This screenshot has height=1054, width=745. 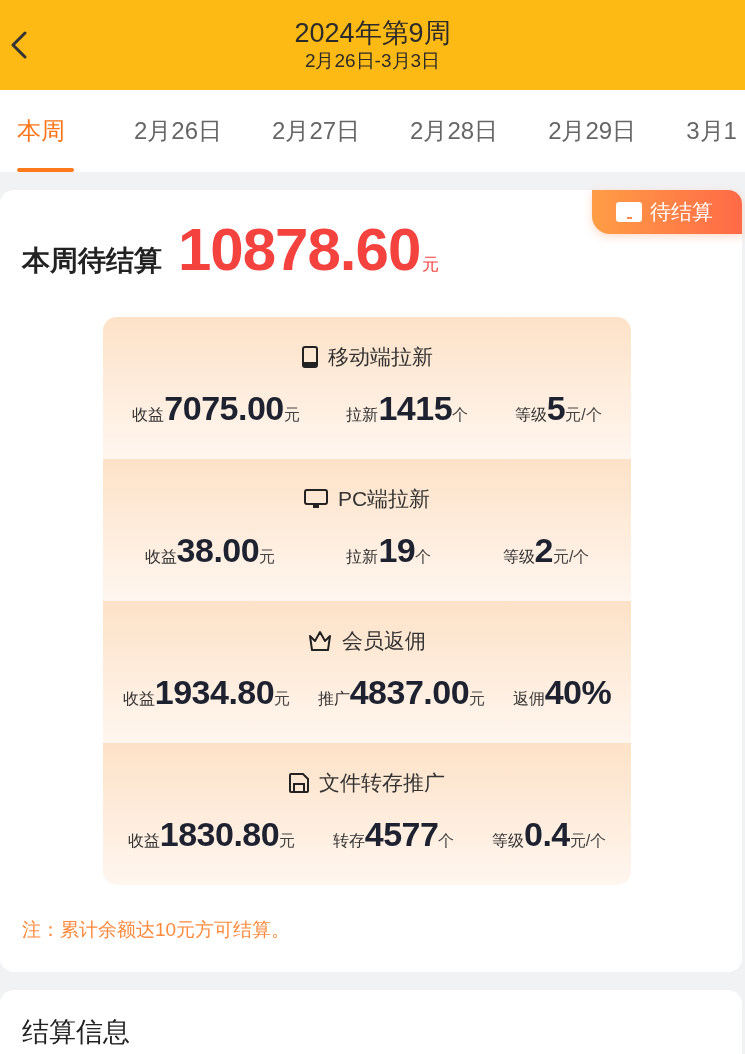 I want to click on stat-label: 返佣, so click(x=528, y=699).